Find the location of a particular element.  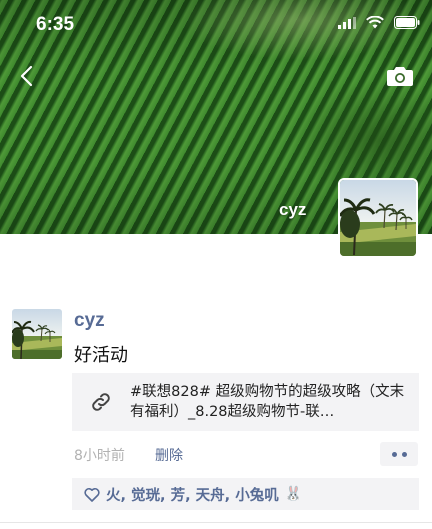

profile-name: cyz is located at coordinates (292, 210).